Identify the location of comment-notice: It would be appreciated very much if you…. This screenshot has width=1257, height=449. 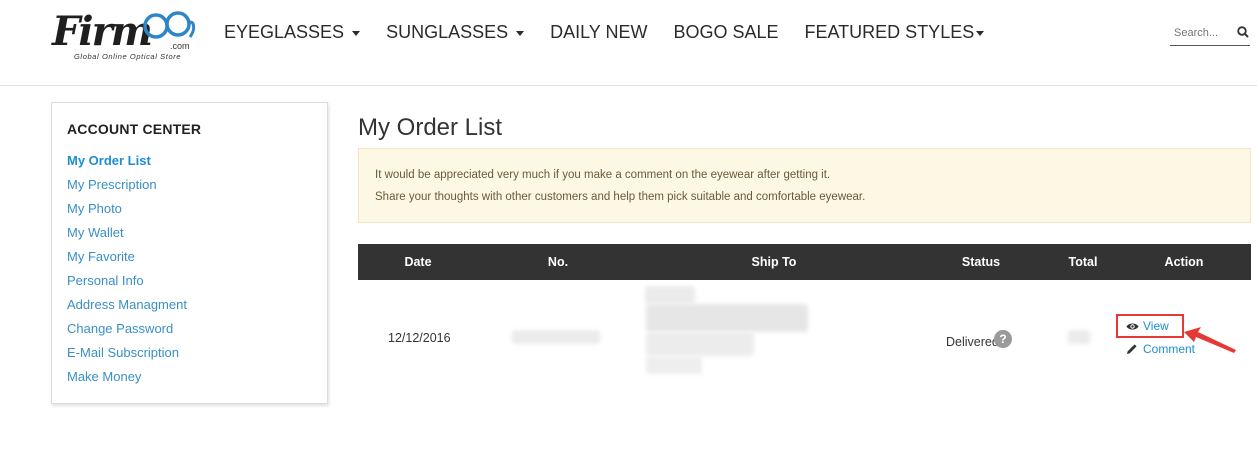
(804, 185).